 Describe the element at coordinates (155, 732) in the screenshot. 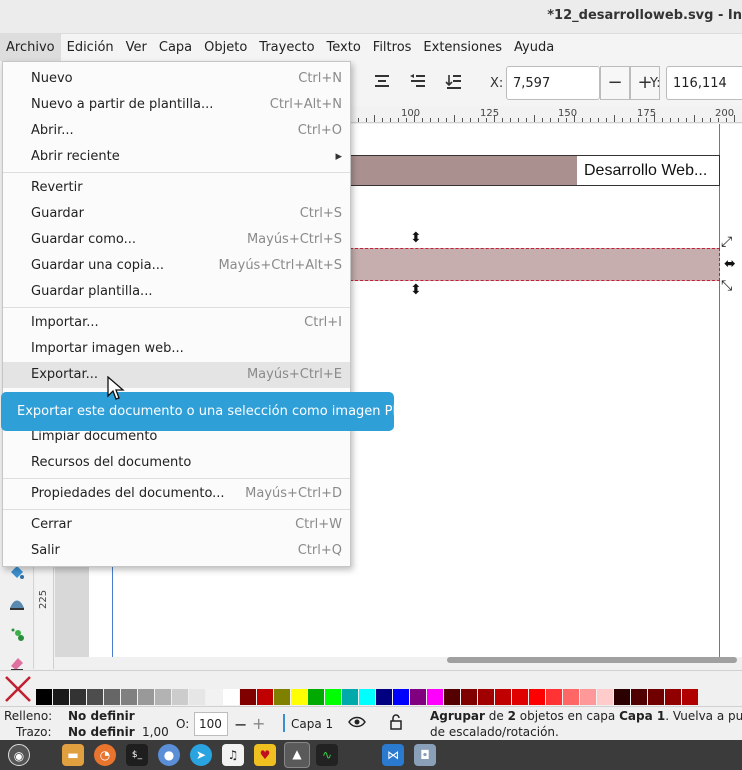

I see `stroke-width: 1,00` at that location.